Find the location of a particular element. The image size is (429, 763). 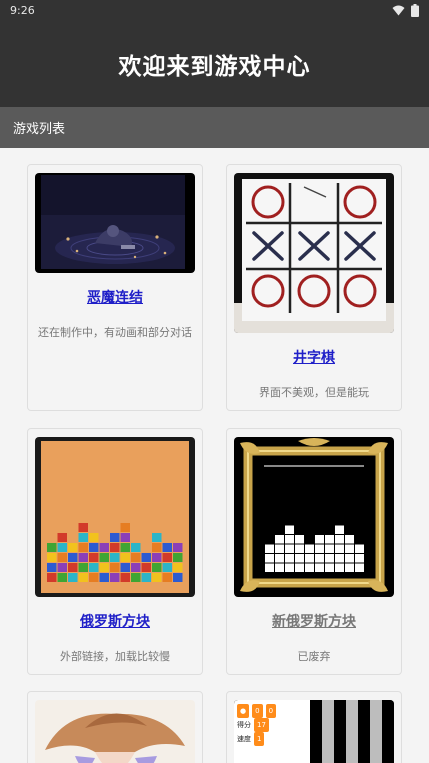

demon-scene-image is located at coordinates (115, 223).